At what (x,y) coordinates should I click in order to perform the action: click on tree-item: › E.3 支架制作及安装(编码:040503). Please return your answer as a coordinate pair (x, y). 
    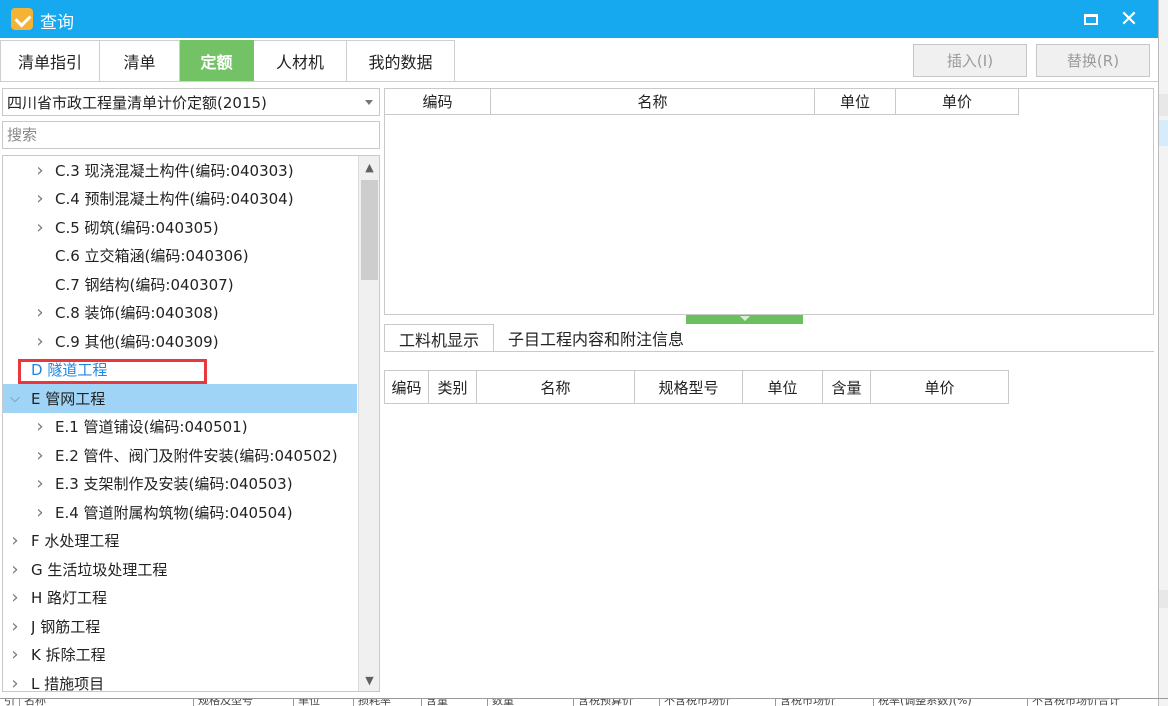
    Looking at the image, I should click on (180, 484).